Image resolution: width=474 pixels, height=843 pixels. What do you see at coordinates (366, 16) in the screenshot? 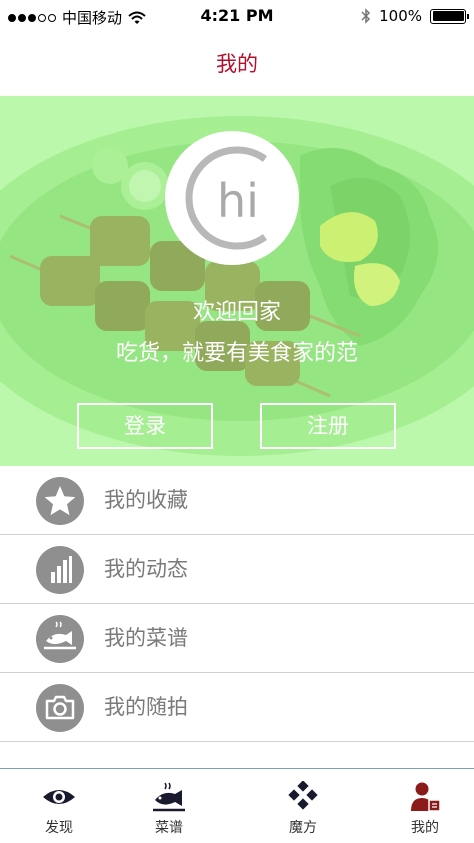
I see `bluetooth-icon` at bounding box center [366, 16].